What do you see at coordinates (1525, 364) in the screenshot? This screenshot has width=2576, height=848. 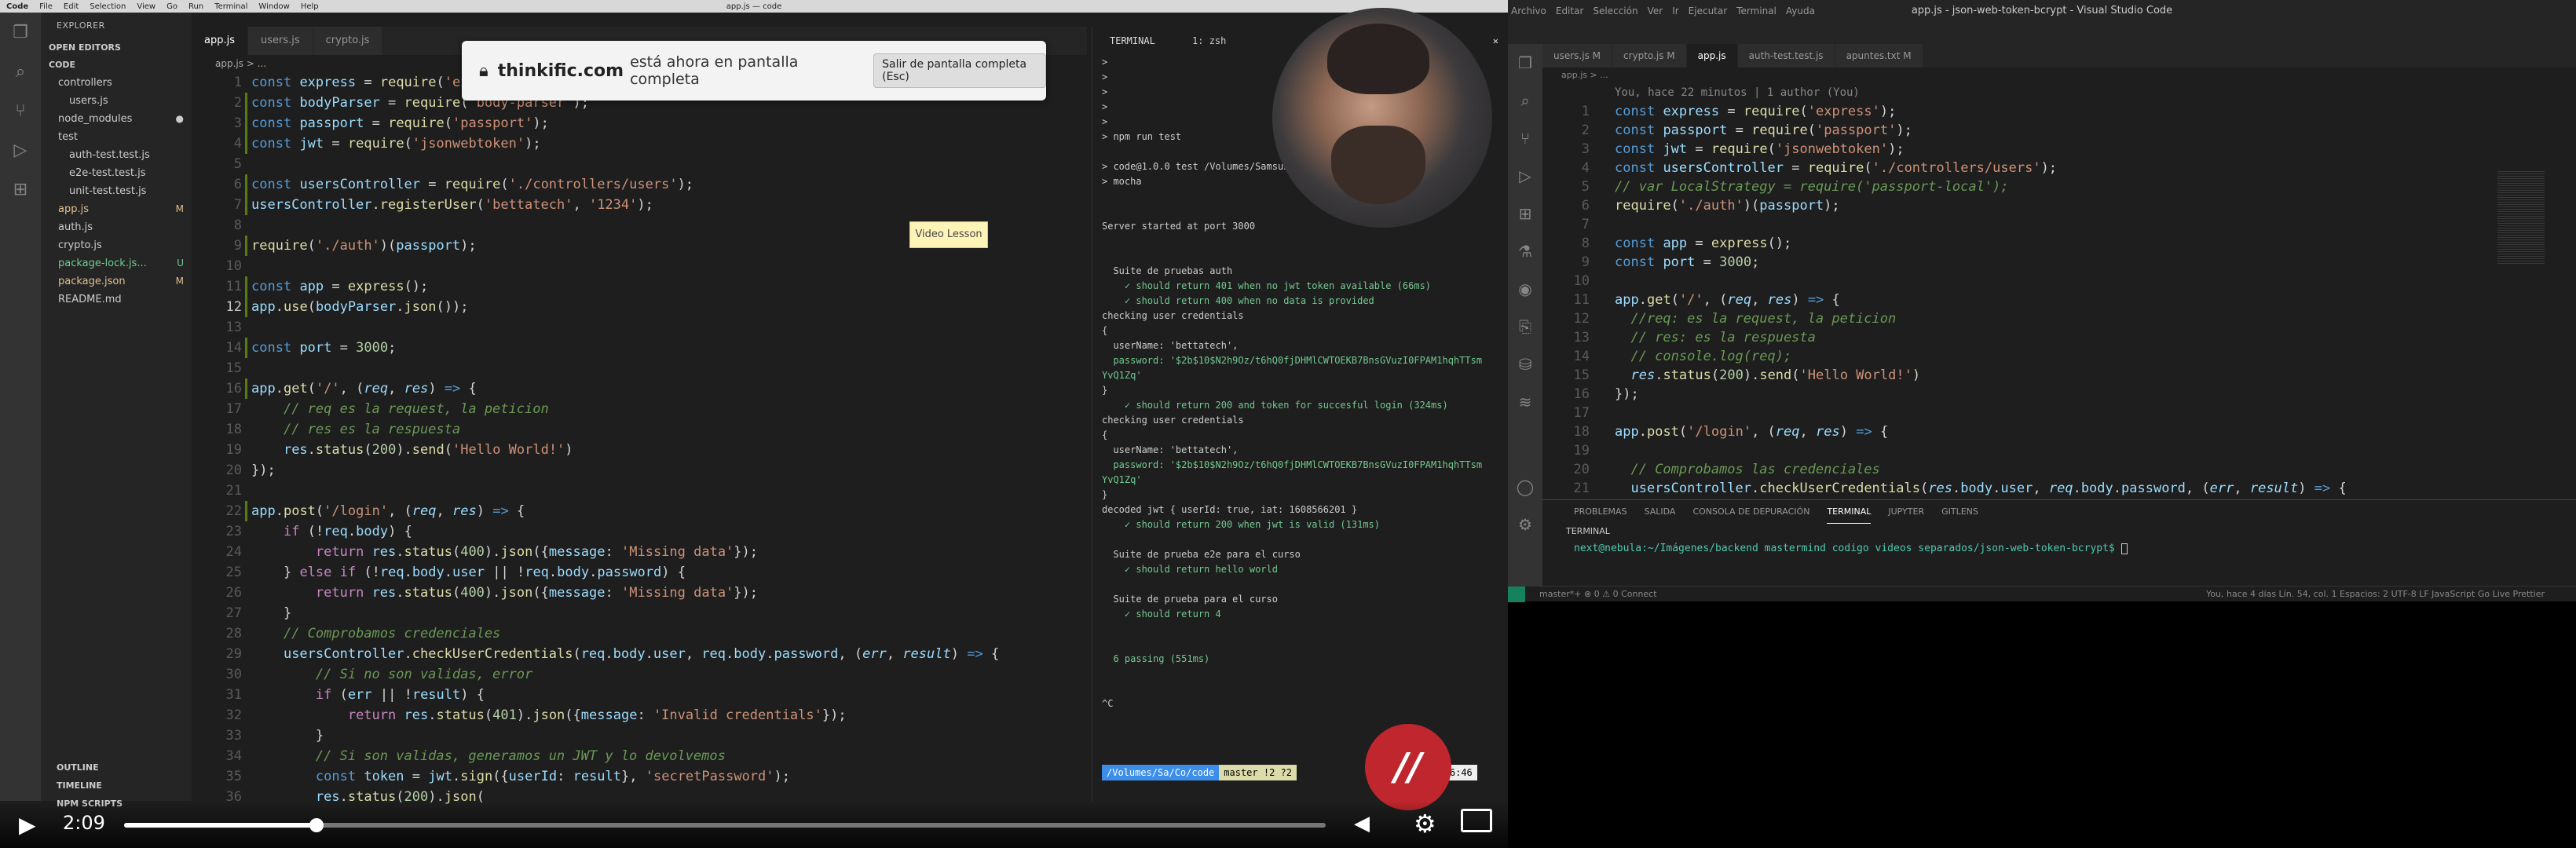 I see `database-icon: ⛁` at bounding box center [1525, 364].